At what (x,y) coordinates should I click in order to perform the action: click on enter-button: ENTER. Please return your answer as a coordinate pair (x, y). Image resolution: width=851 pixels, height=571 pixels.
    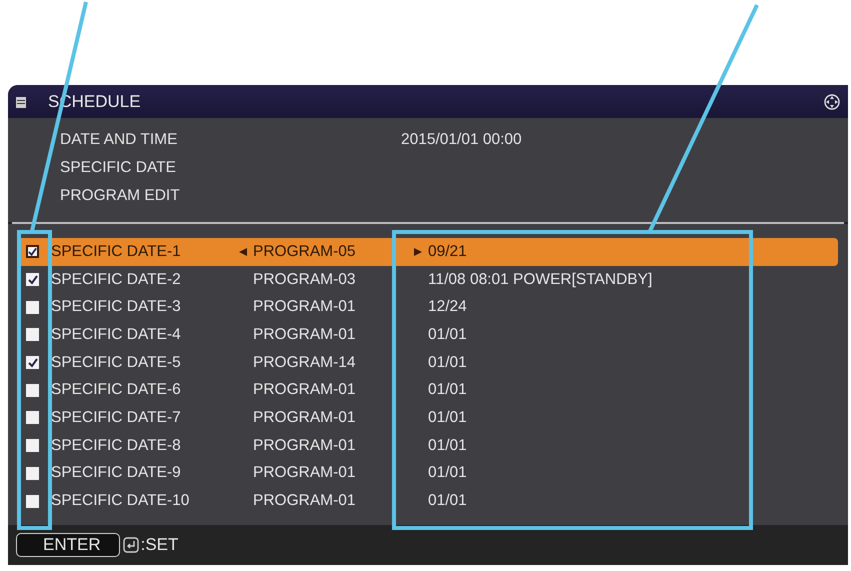
    Looking at the image, I should click on (68, 544).